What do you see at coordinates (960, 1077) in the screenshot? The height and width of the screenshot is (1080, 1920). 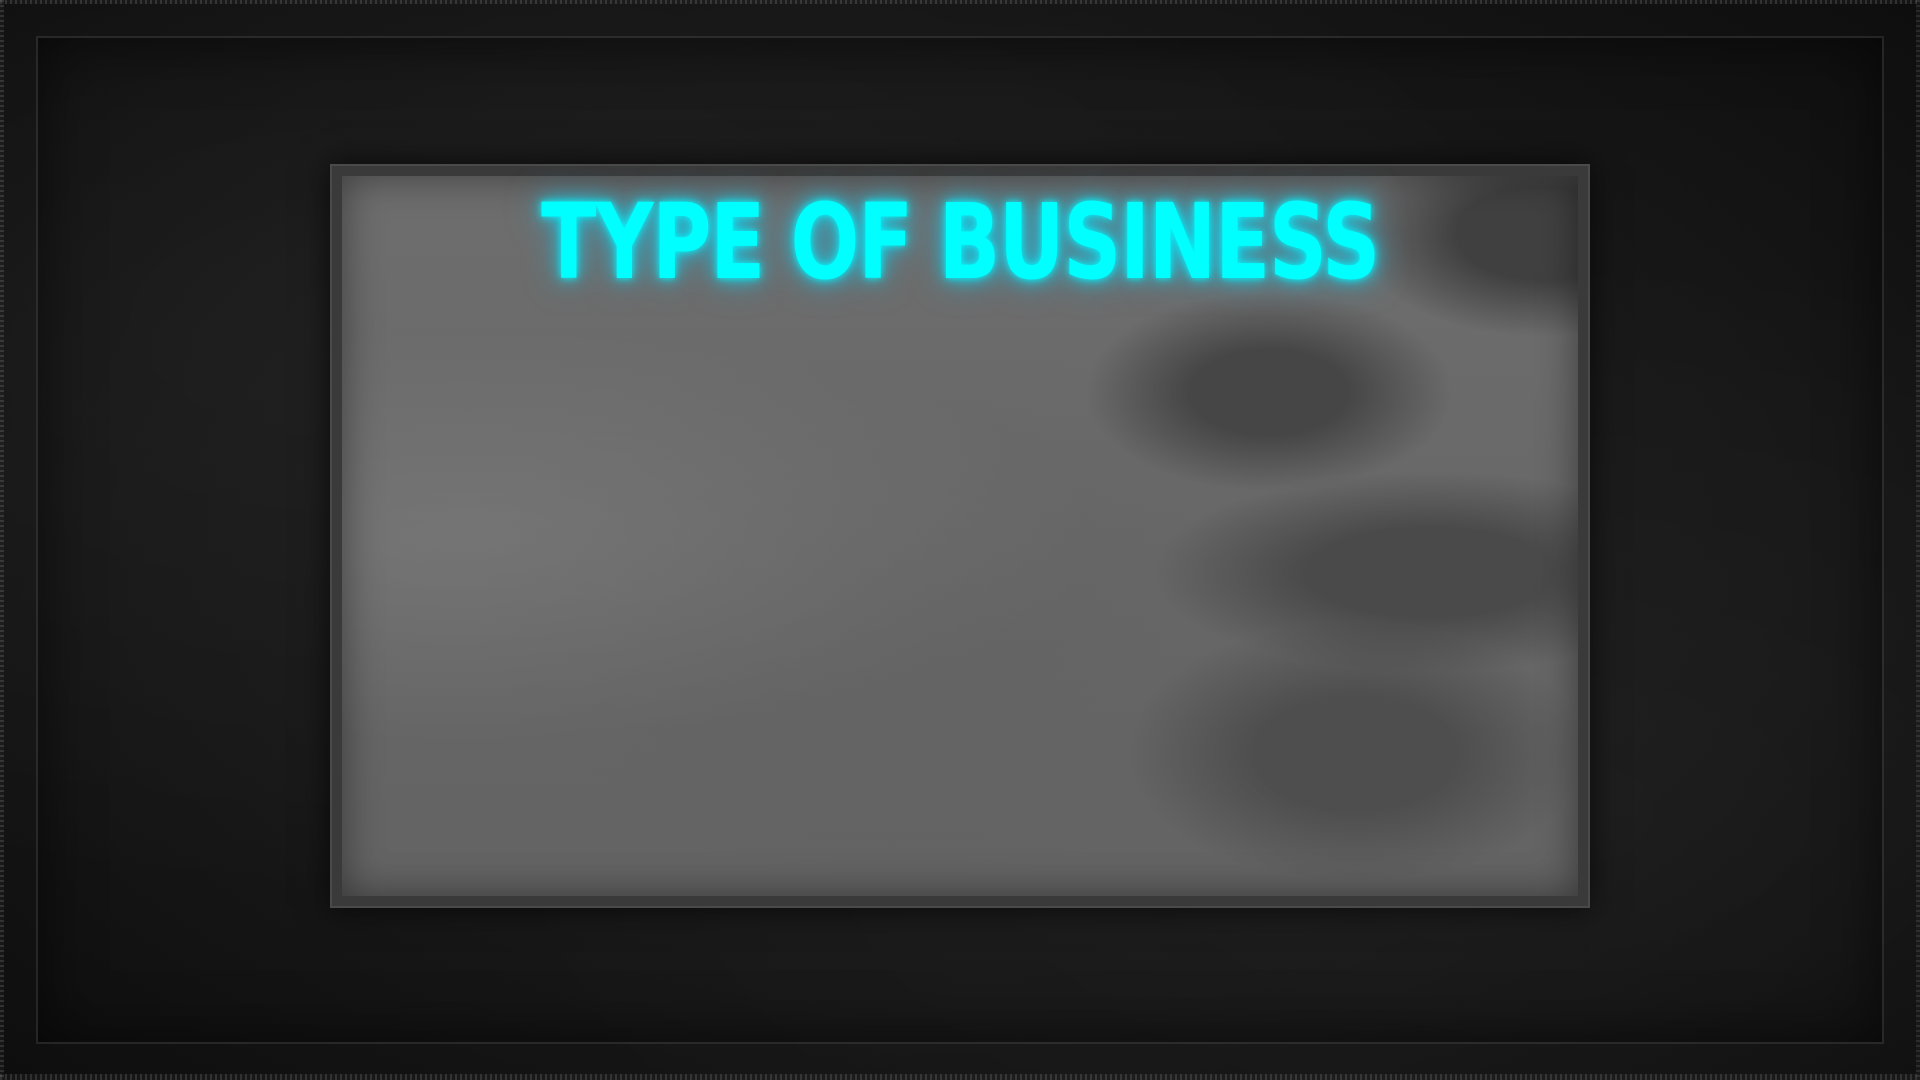 I see `distressed-edge-bottom` at bounding box center [960, 1077].